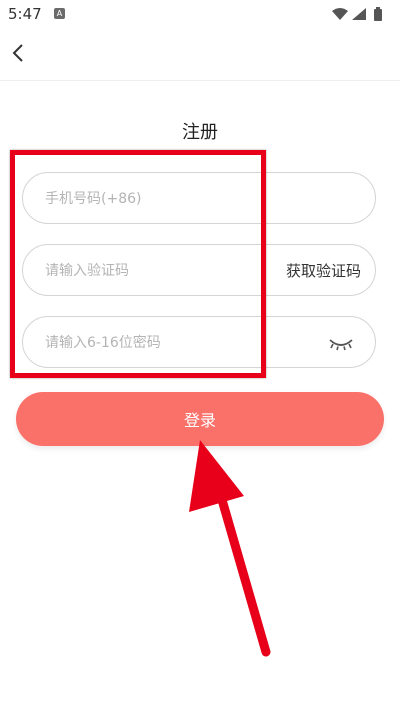  Describe the element at coordinates (200, 132) in the screenshot. I see `page-title: 注册` at that location.